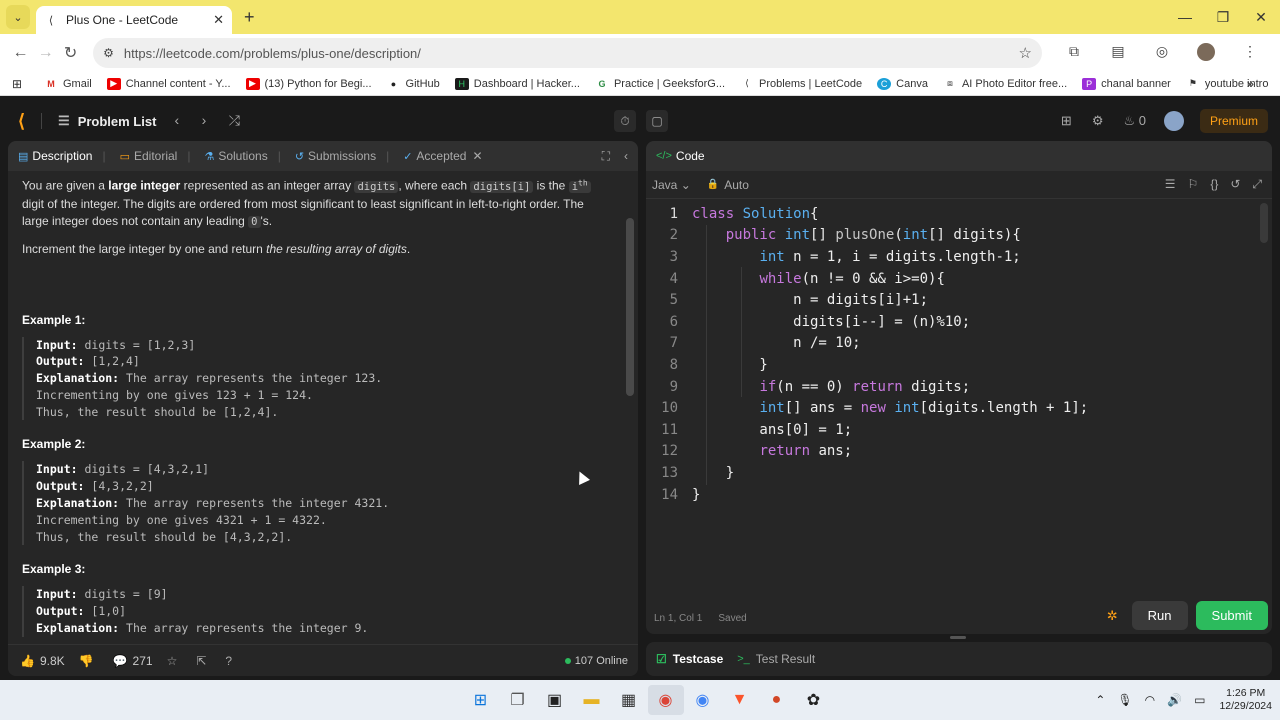 Image resolution: width=1280 pixels, height=720 pixels. I want to click on brave-icon: ▼, so click(740, 700).